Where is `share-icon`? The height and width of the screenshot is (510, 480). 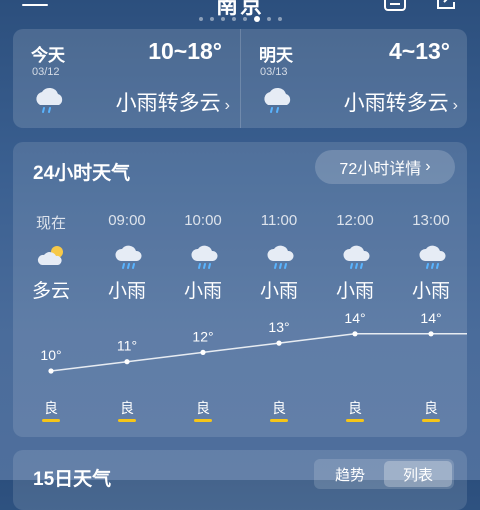 share-icon is located at coordinates (446, 6).